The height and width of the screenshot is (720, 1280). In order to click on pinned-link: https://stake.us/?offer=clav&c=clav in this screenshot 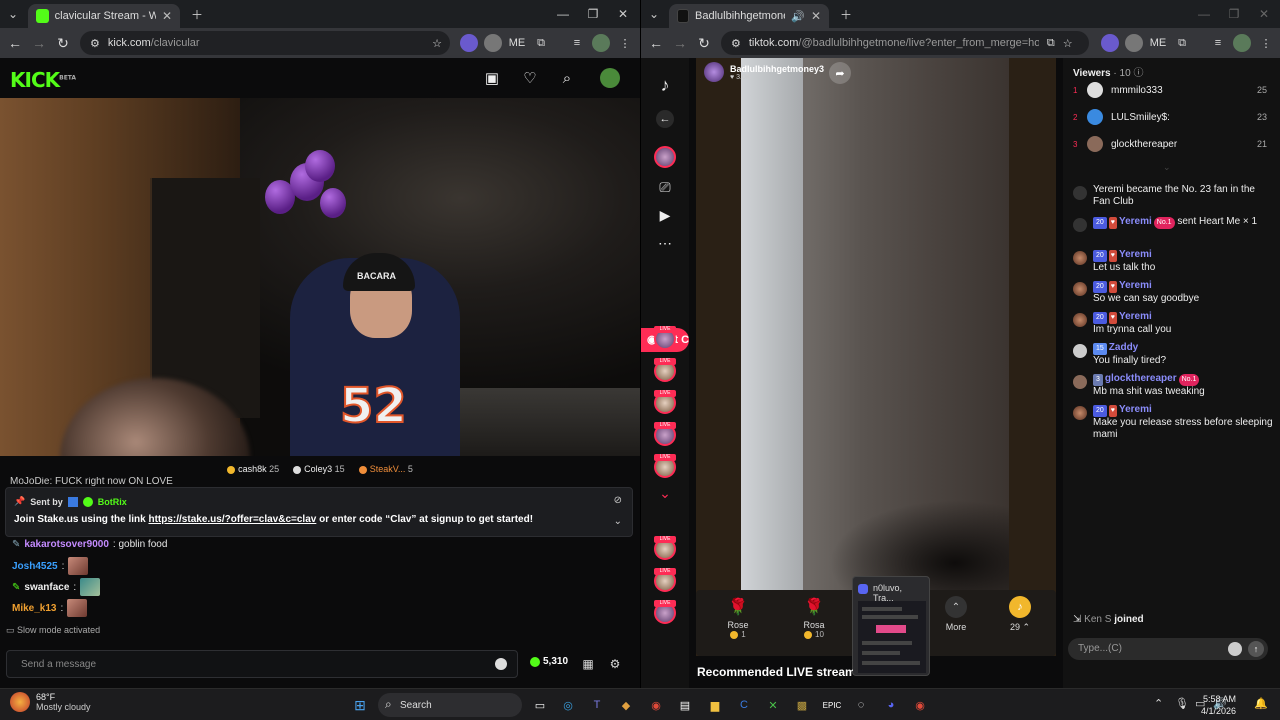, I will do `click(232, 519)`.